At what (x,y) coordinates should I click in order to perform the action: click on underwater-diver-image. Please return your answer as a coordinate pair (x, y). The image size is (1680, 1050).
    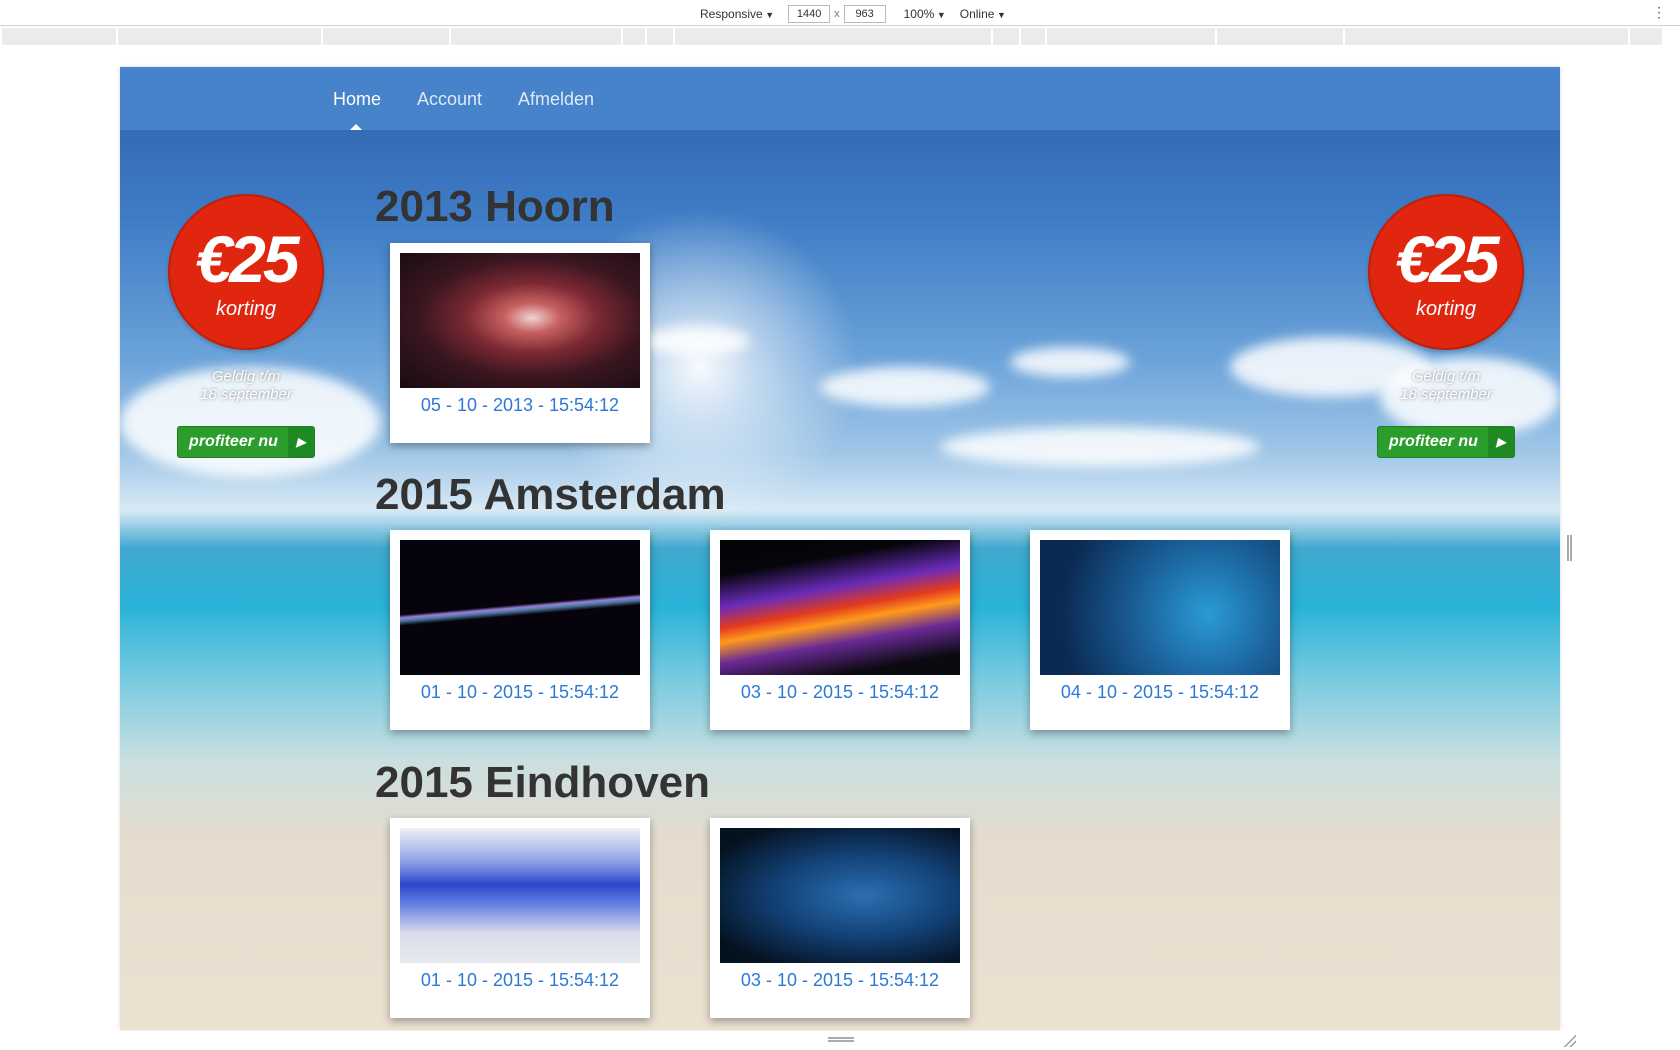
    Looking at the image, I should click on (1160, 607).